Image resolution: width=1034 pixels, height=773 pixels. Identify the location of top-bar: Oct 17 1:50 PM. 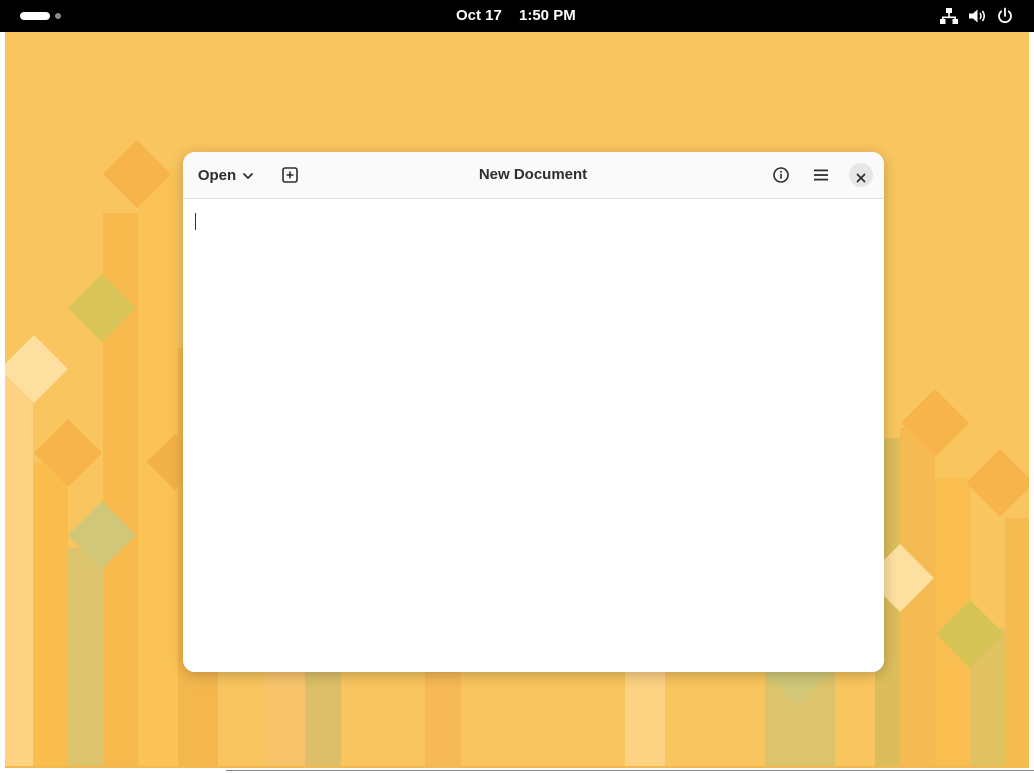
(517, 16).